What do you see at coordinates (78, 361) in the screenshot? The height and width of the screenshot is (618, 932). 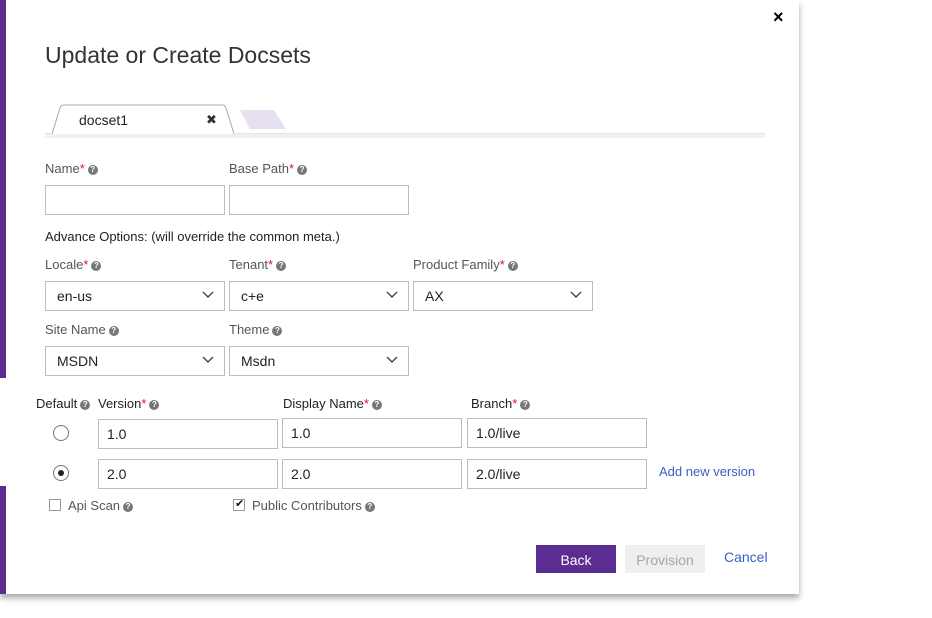 I see `site-name-value: MSDN` at bounding box center [78, 361].